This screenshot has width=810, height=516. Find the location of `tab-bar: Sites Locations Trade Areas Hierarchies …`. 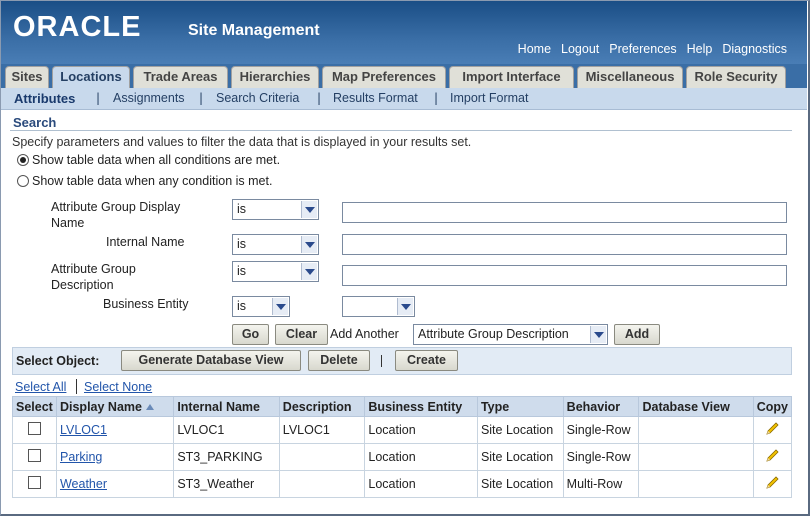

tab-bar: Sites Locations Trade Areas Hierarchies … is located at coordinates (404, 76).